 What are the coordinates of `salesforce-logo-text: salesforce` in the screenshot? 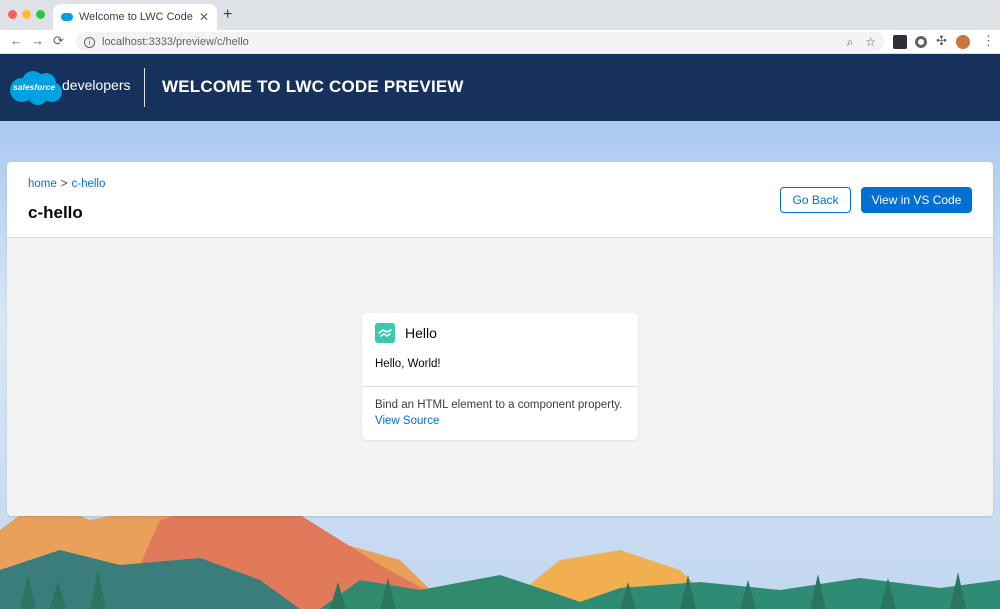 It's located at (34, 87).